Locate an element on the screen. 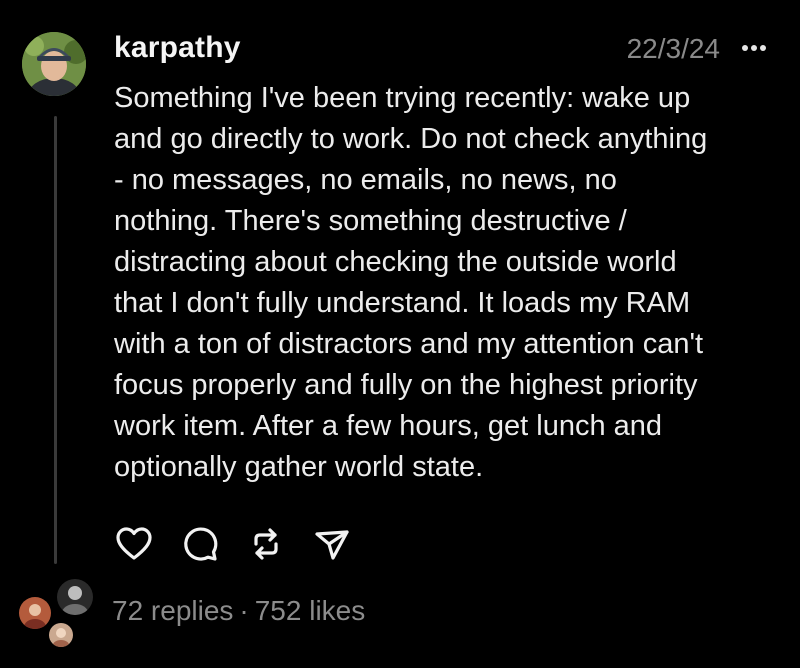 The width and height of the screenshot is (800, 668). share-icon is located at coordinates (332, 545).